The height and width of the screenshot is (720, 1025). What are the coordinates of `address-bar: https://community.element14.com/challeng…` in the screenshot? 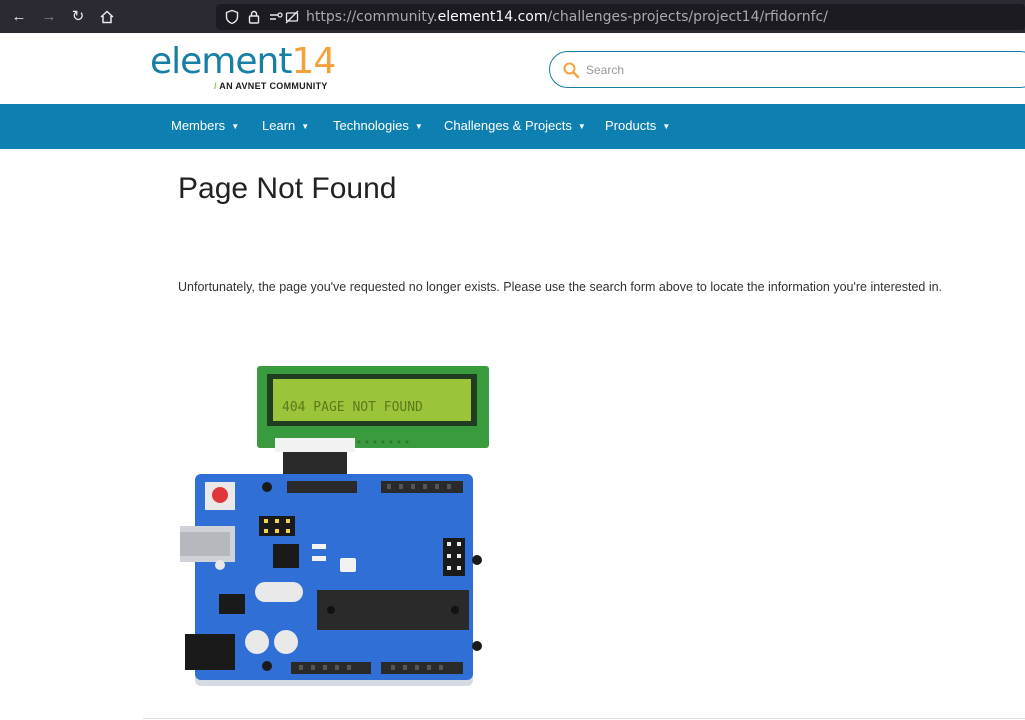 It's located at (620, 17).